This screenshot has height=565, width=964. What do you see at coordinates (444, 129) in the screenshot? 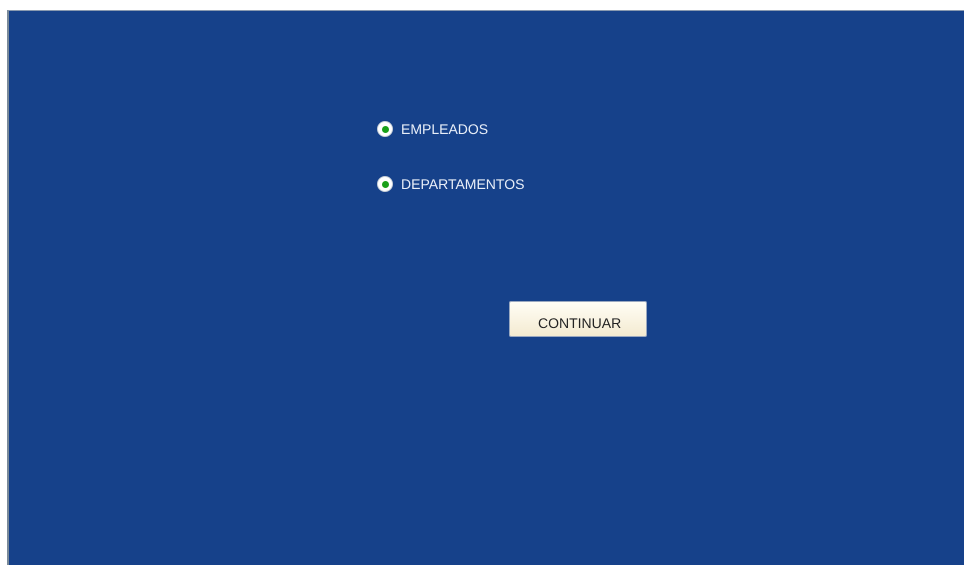
I see `option-label: EMPLEADOS` at bounding box center [444, 129].